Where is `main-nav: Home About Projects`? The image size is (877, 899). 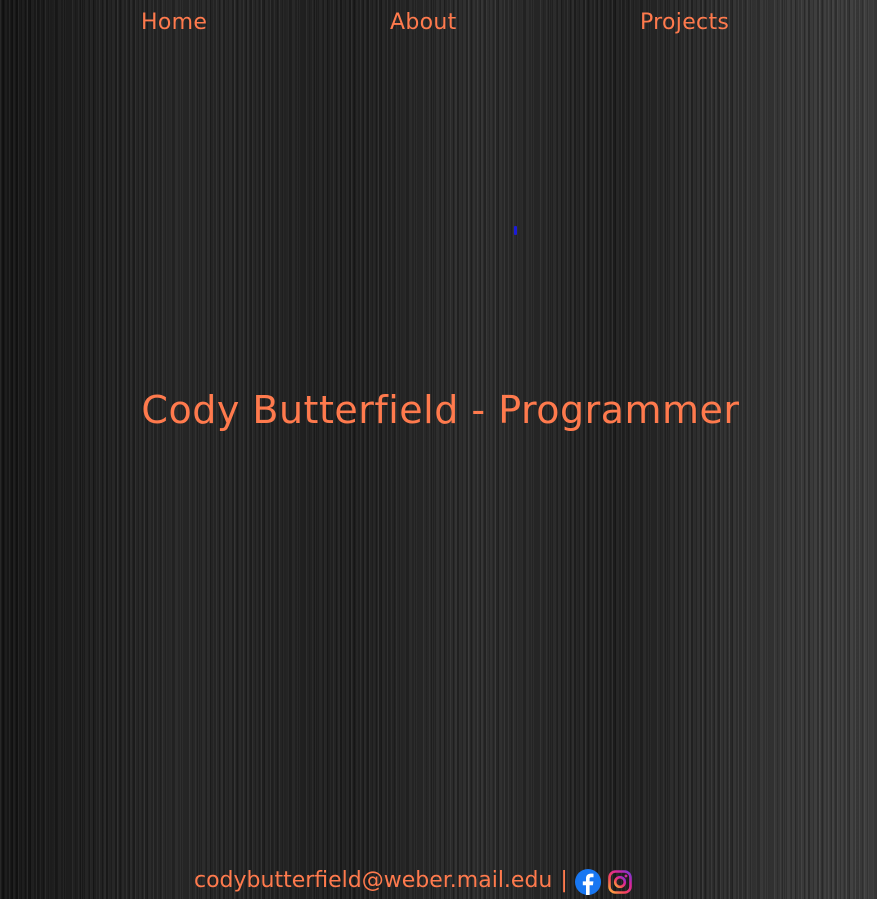 main-nav: Home About Projects is located at coordinates (438, 26).